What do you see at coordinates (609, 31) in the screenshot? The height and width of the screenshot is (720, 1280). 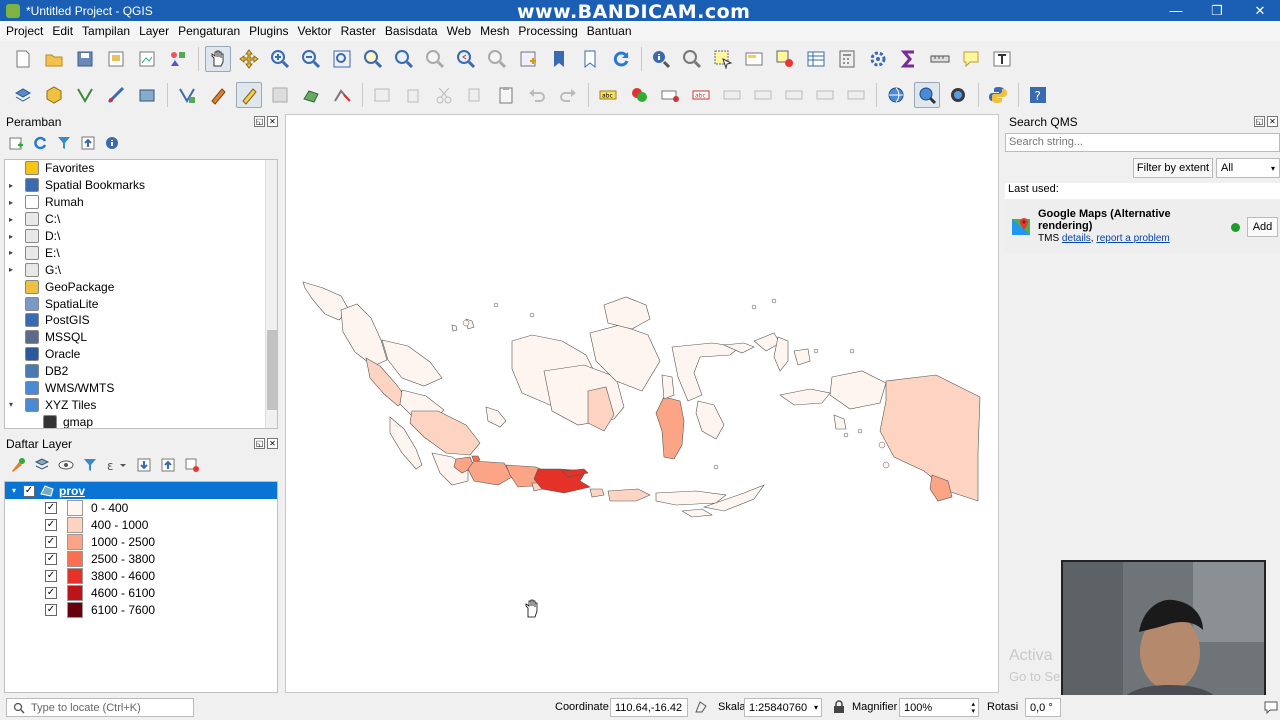 I see `menu-bantuan: Bantuan` at bounding box center [609, 31].